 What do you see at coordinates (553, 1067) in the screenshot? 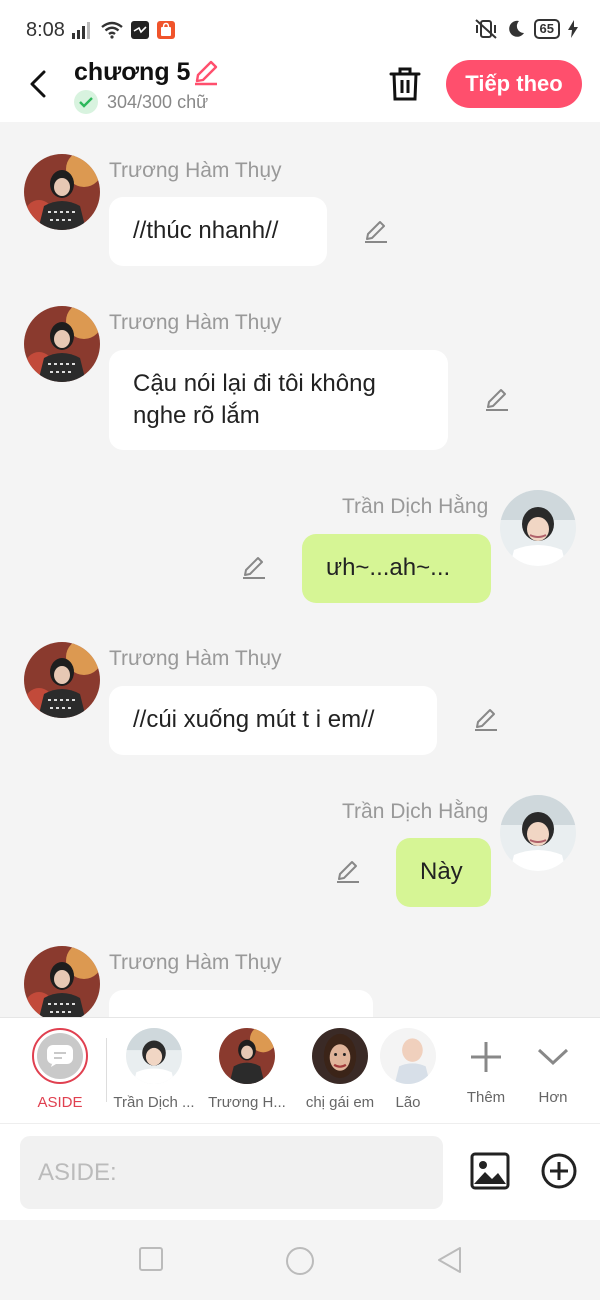
I see `more-characters-button: Hơn` at bounding box center [553, 1067].